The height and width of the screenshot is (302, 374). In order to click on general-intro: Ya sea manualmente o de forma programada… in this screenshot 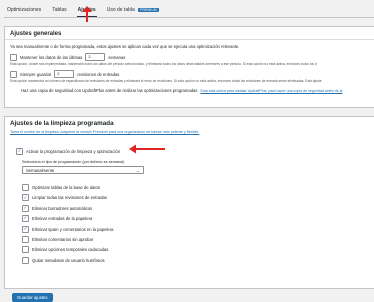, I will do `click(125, 46)`.